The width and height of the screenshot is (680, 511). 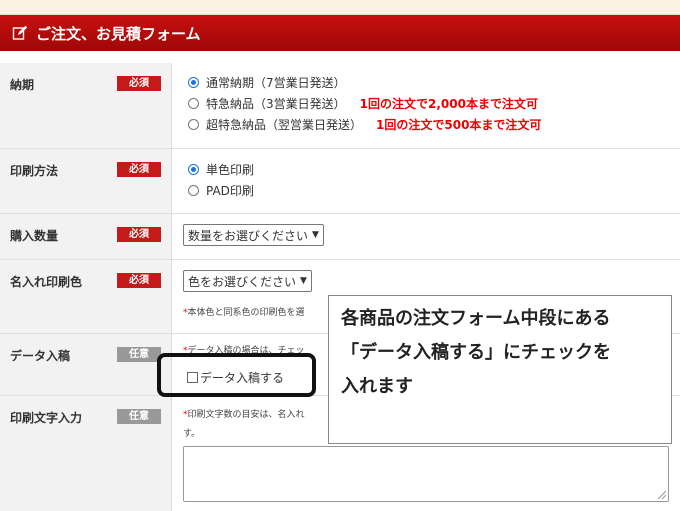 I want to click on delivery-option-express: 特急納品（3営業日発送） 1回の注文で2,000本まで注文可, so click(x=364, y=103).